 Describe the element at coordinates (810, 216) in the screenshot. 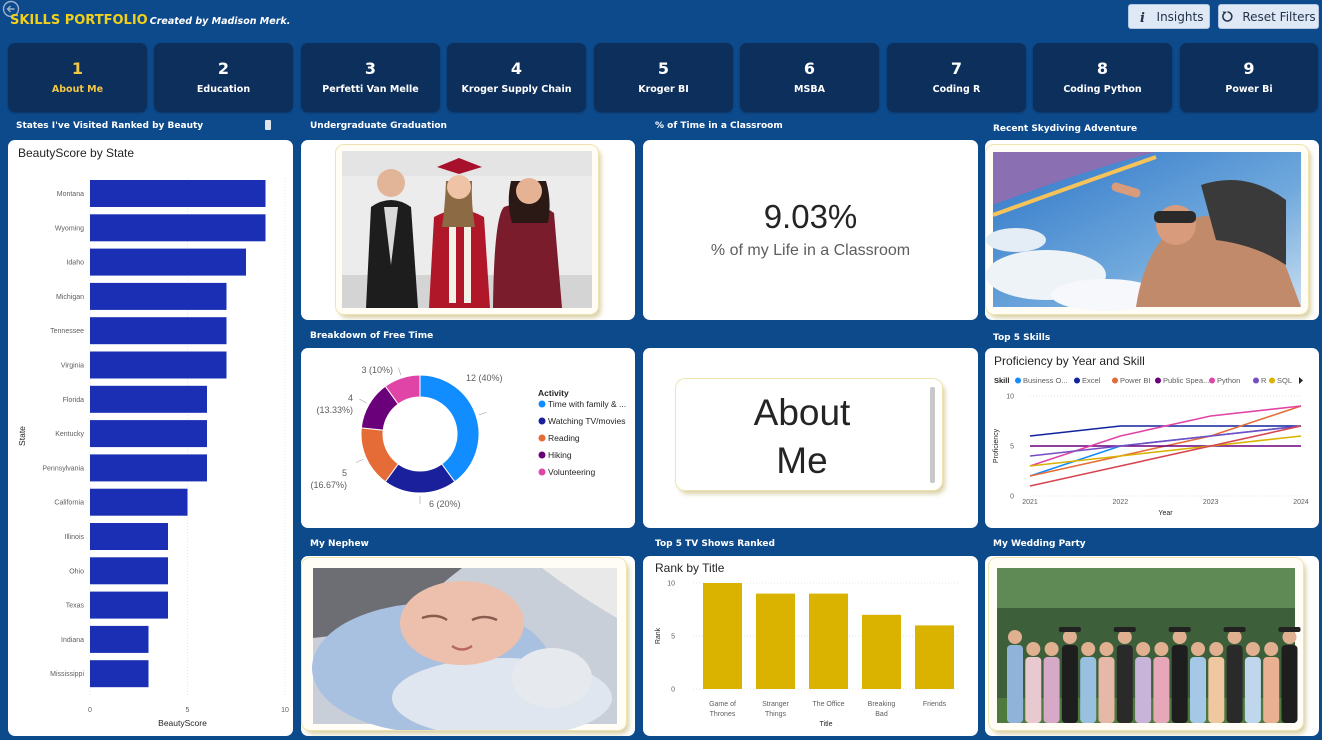

I see `kpi-value: 9.03%` at that location.